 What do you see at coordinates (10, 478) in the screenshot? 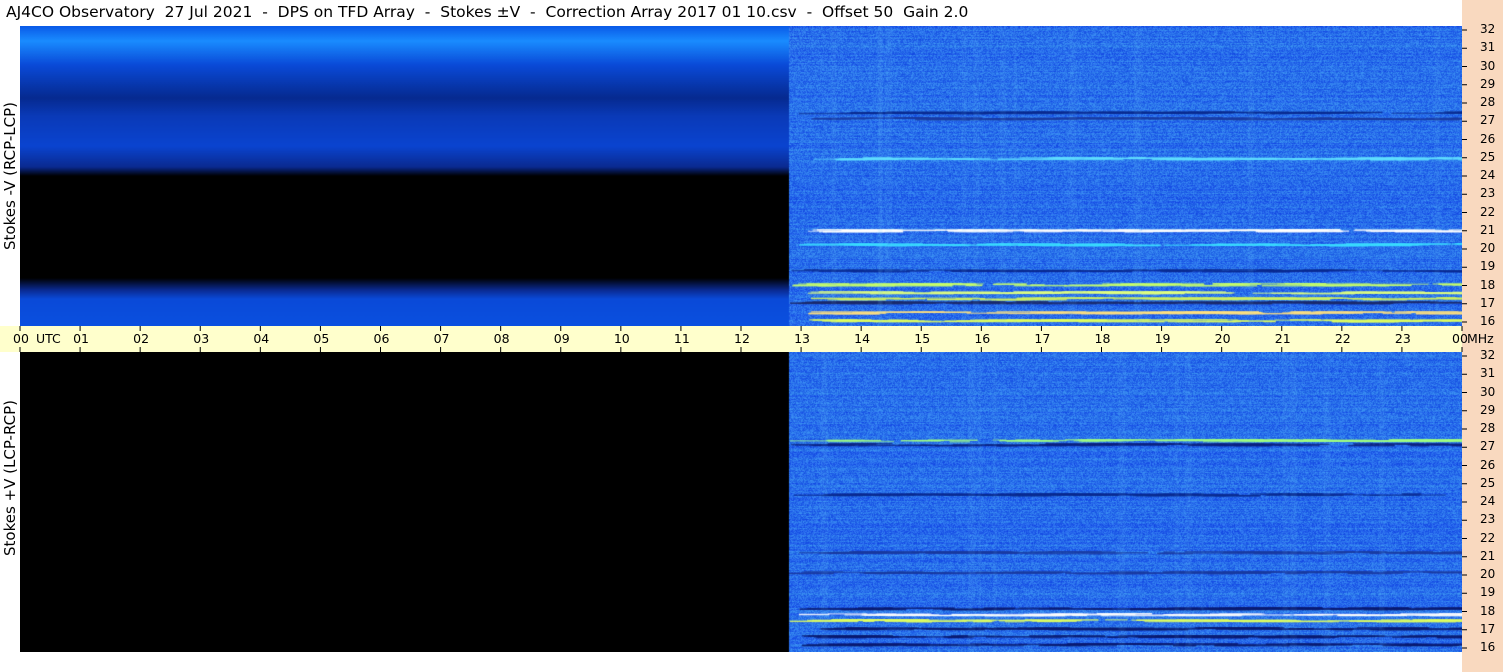
I see `bottom-panel-ylabel: Stokes +V (LCP-RCP)` at bounding box center [10, 478].